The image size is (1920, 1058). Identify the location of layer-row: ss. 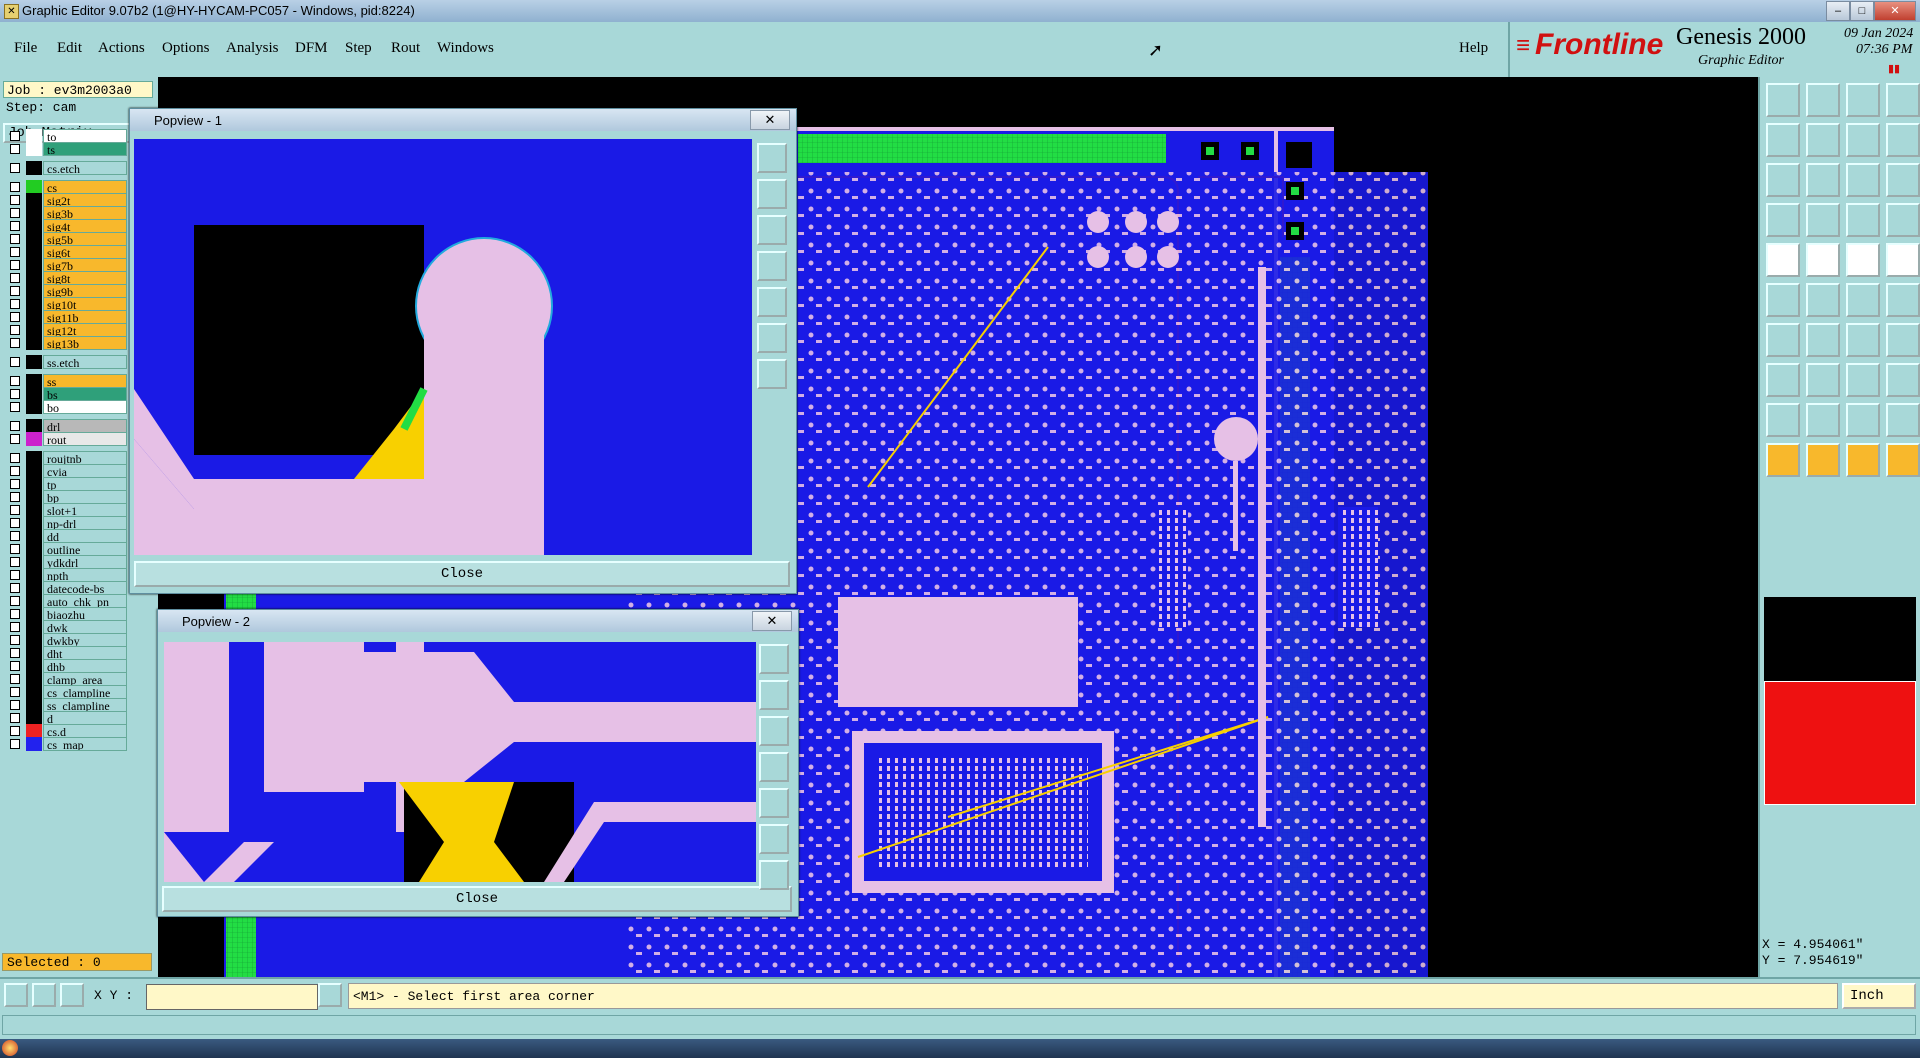
(65, 381).